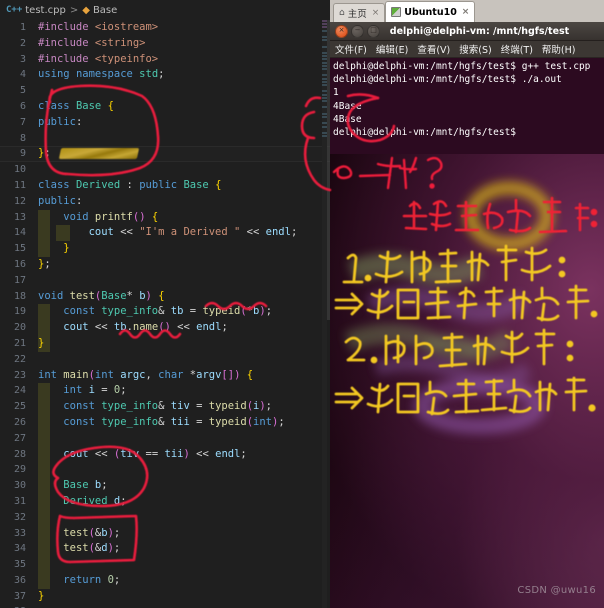 This screenshot has height=608, width=604. Describe the element at coordinates (165, 28) in the screenshot. I see `code-line: 1 #include <iostream>` at that location.